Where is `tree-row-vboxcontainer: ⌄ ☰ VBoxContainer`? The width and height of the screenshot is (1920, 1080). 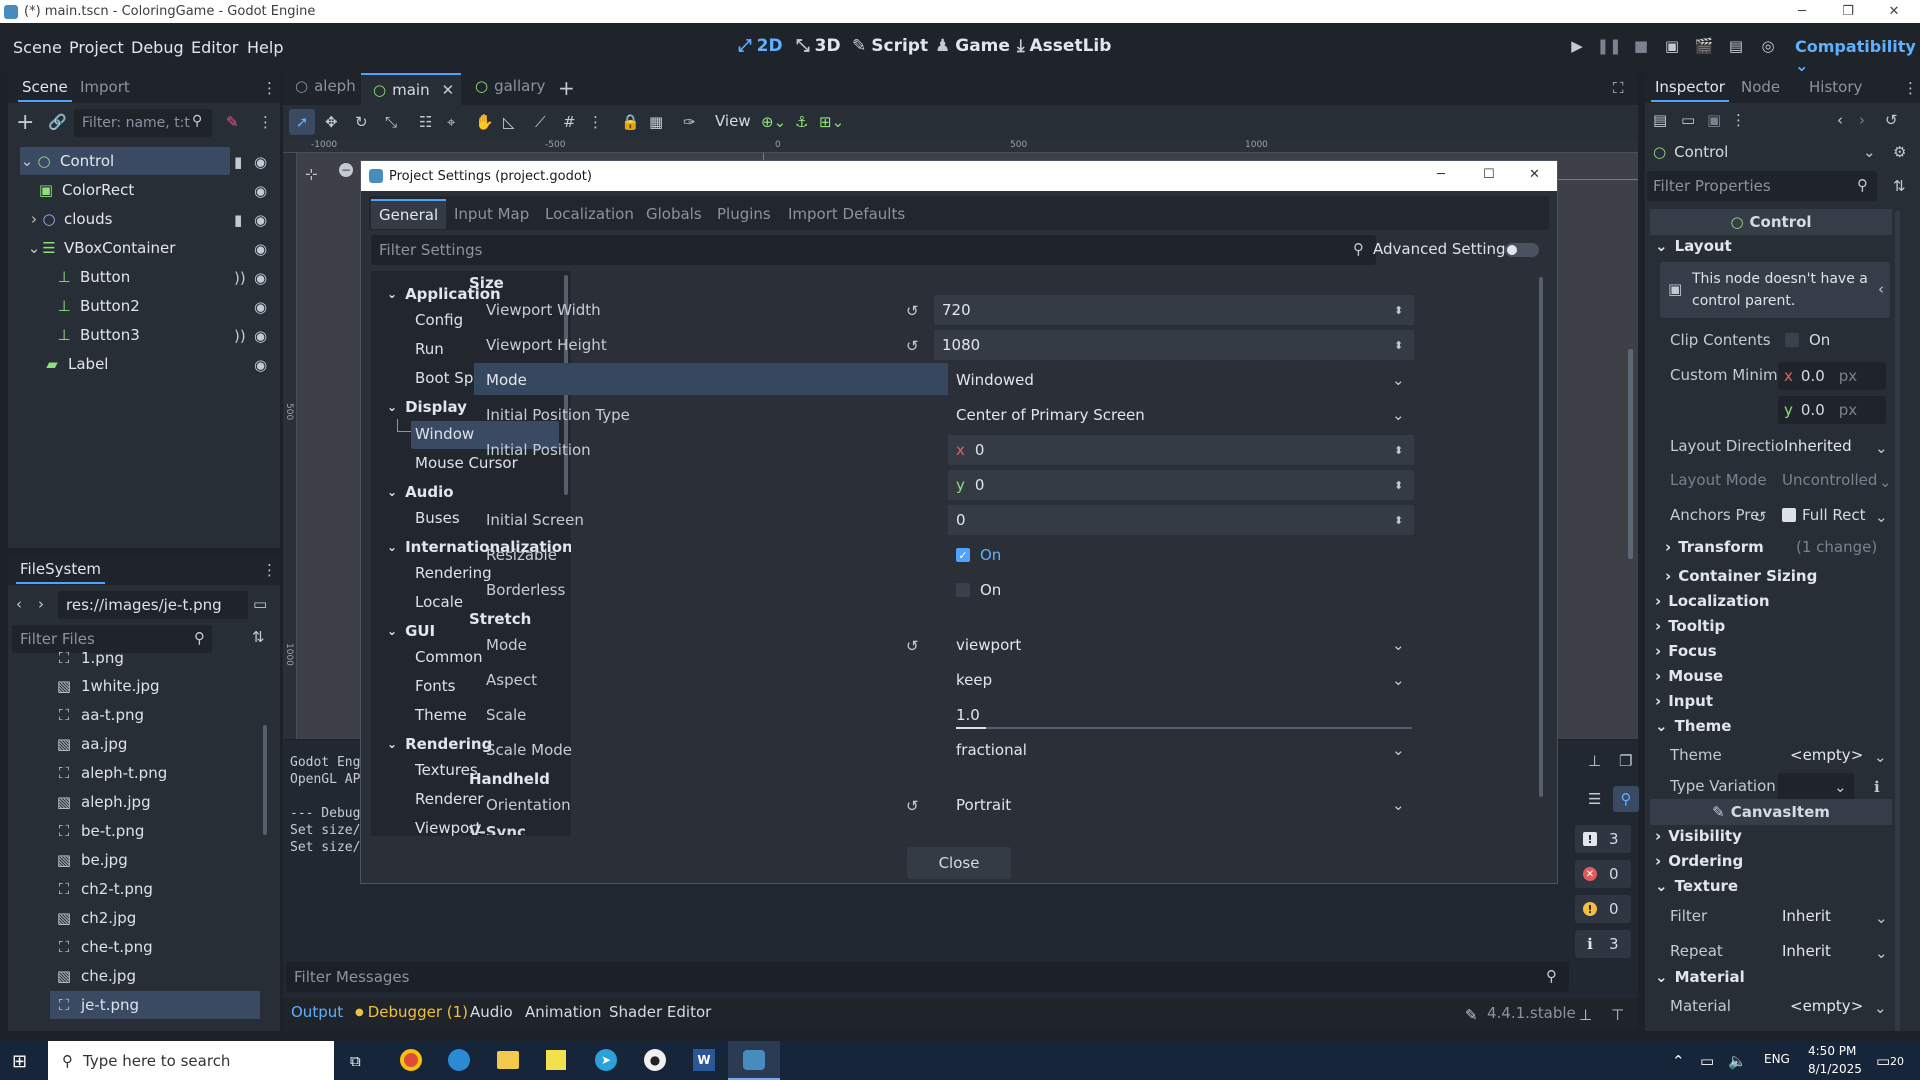 tree-row-vboxcontainer: ⌄ ☰ VBoxContainer is located at coordinates (128, 248).